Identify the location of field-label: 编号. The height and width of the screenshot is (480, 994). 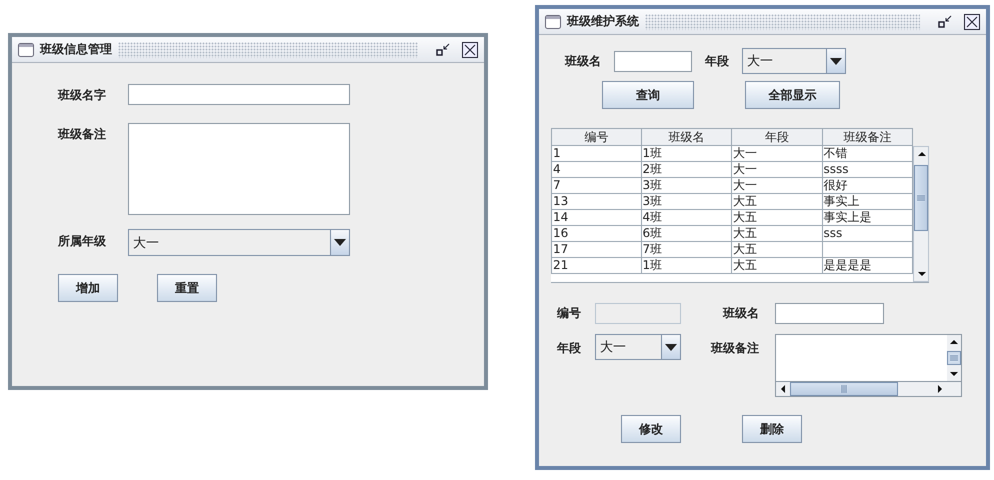
(569, 313).